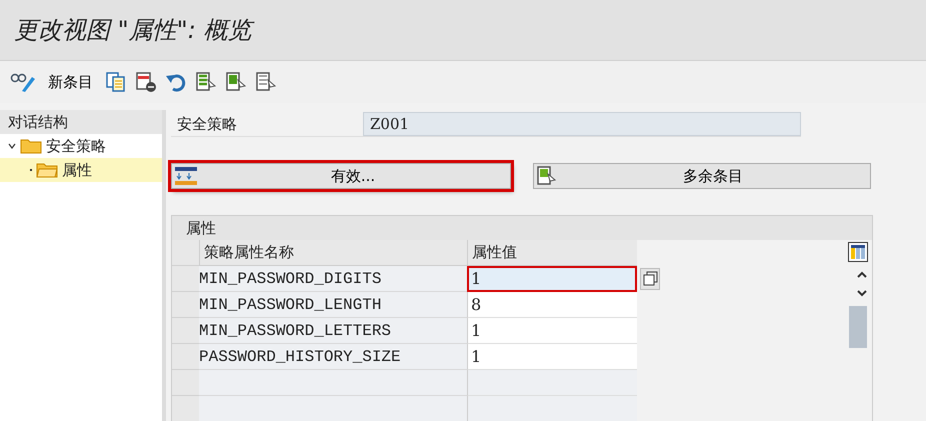 The height and width of the screenshot is (421, 926). I want to click on delete-row-icon, so click(146, 82).